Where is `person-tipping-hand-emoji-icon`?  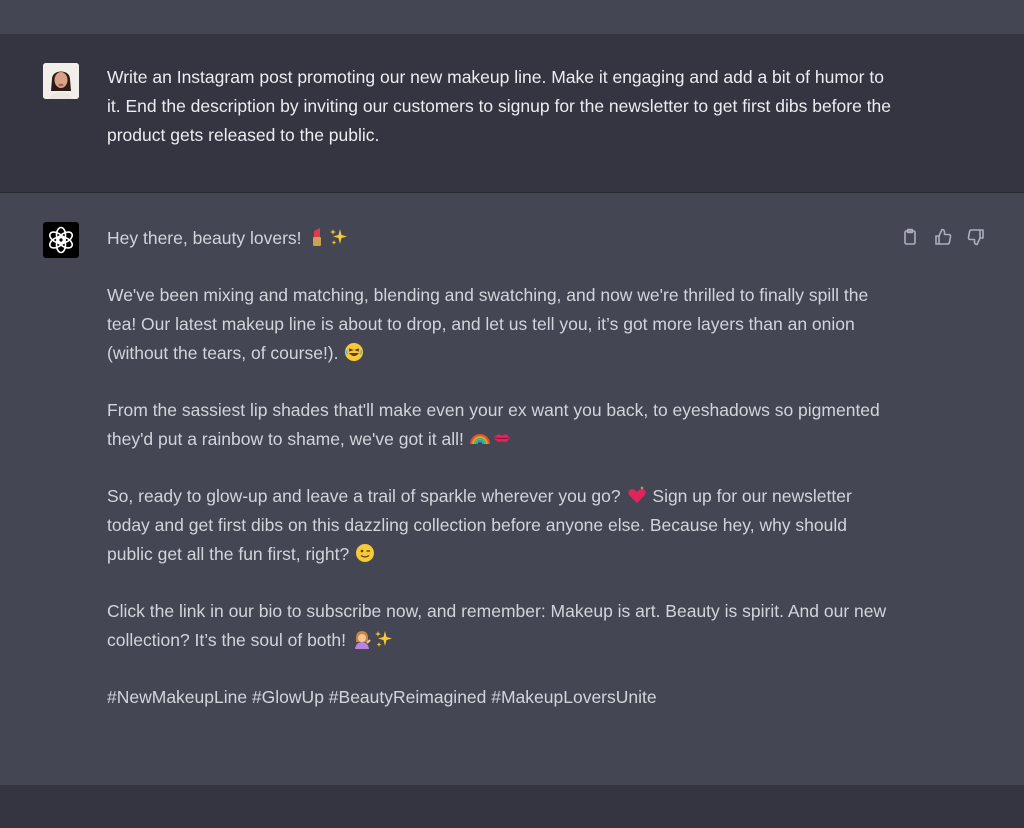 person-tipping-hand-emoji-icon is located at coordinates (362, 640).